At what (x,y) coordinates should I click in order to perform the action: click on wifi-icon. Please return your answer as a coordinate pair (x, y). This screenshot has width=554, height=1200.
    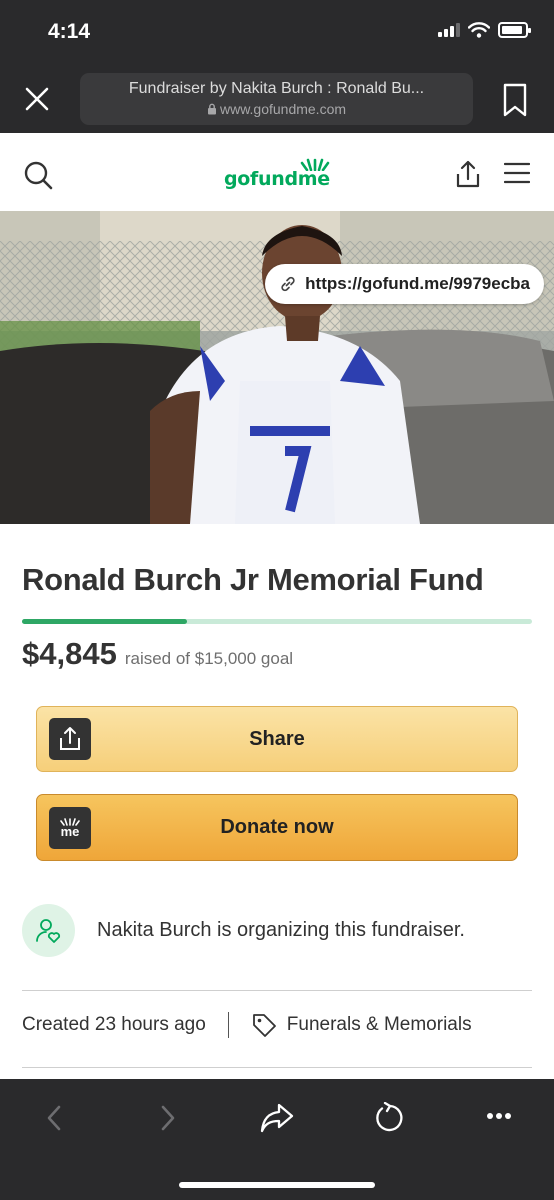
    Looking at the image, I should click on (479, 30).